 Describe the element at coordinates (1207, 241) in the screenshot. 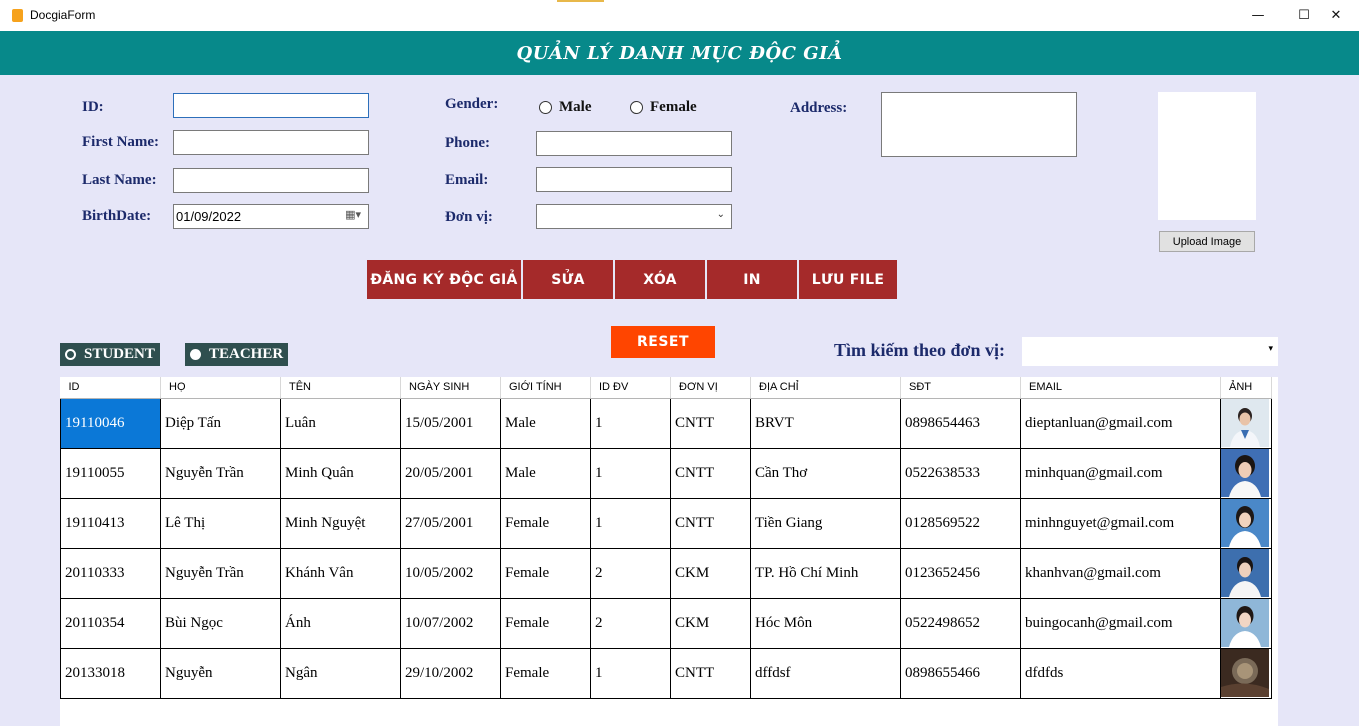

I see `upload-image-button: Upload Image` at that location.